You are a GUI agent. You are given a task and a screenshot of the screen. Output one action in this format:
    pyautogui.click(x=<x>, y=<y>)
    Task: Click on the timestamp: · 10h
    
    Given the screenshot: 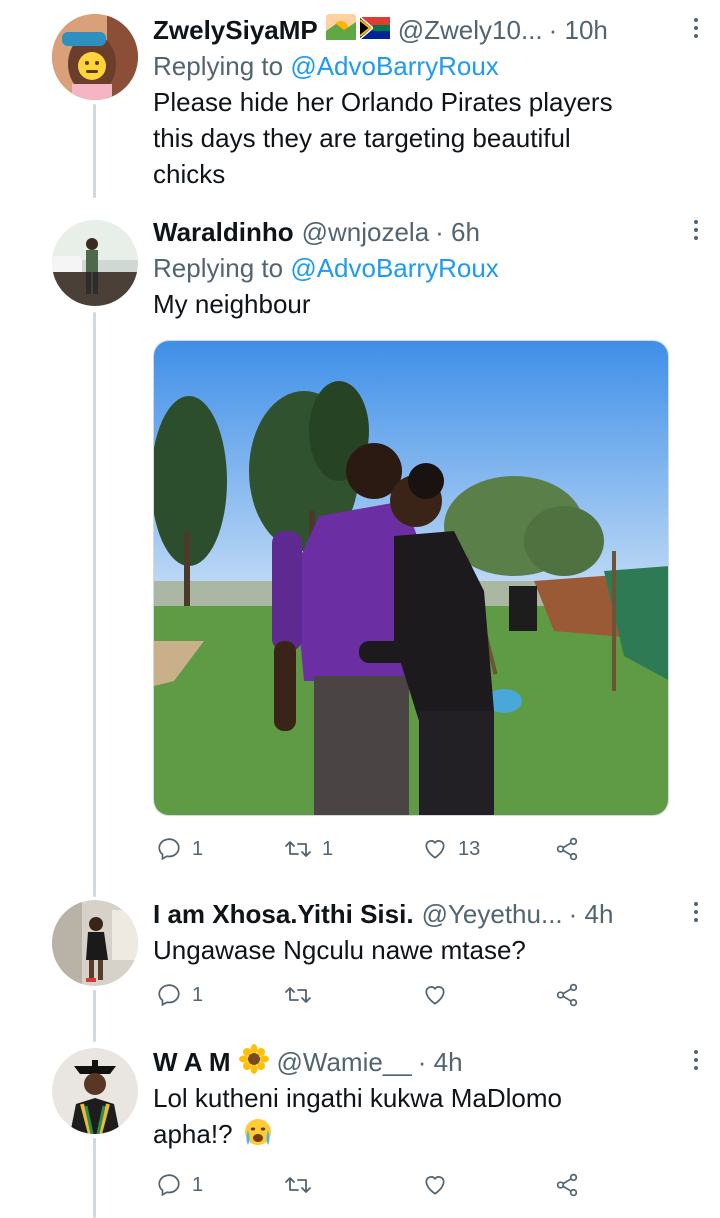 What is the action you would take?
    pyautogui.click(x=578, y=30)
    